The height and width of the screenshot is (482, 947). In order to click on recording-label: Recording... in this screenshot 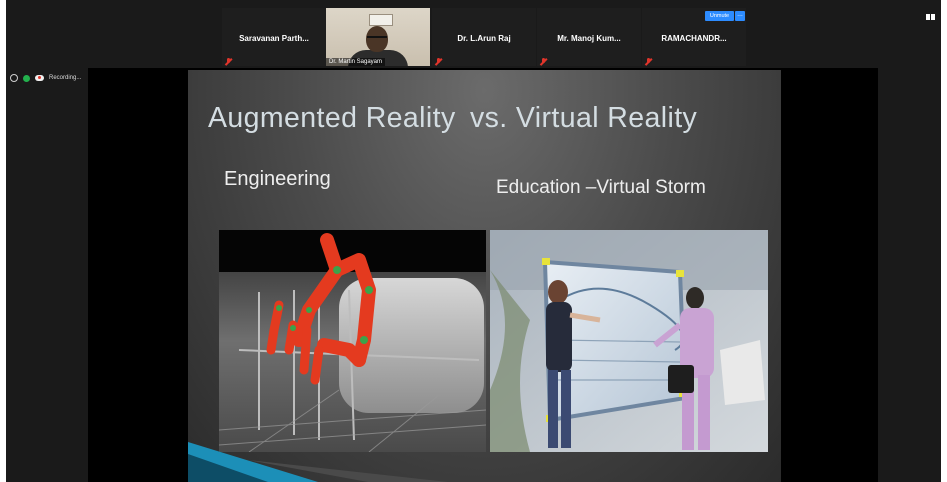, I will do `click(65, 78)`.